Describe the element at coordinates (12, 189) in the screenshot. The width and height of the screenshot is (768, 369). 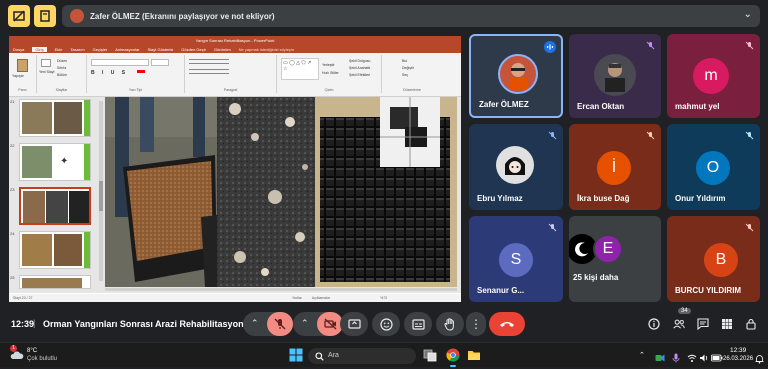
I see `thumb-number: 23` at that location.